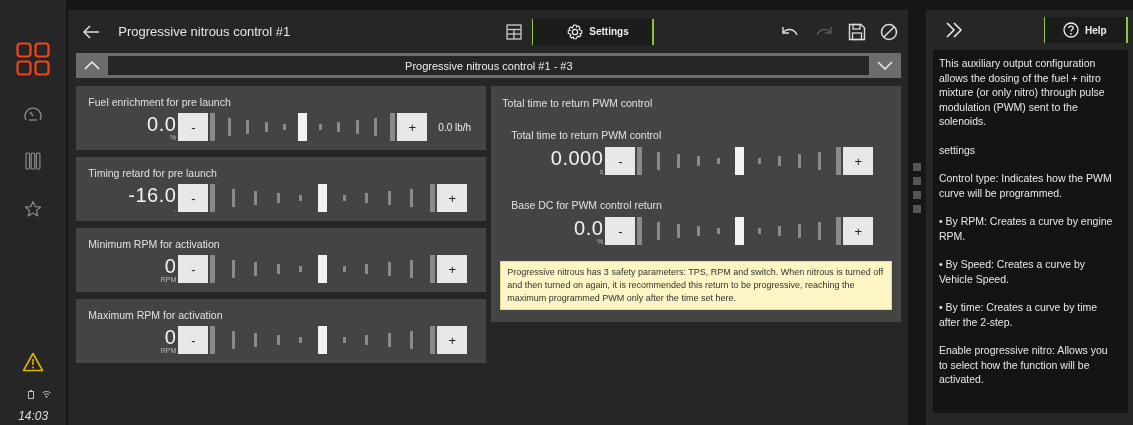 This screenshot has width=1133, height=425. What do you see at coordinates (152, 194) in the screenshot?
I see `value-display: -16.0` at bounding box center [152, 194].